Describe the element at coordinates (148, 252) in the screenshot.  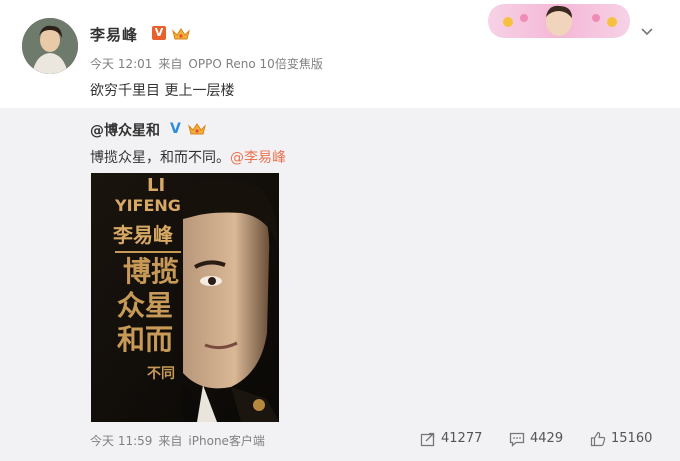
I see `poster-divider` at that location.